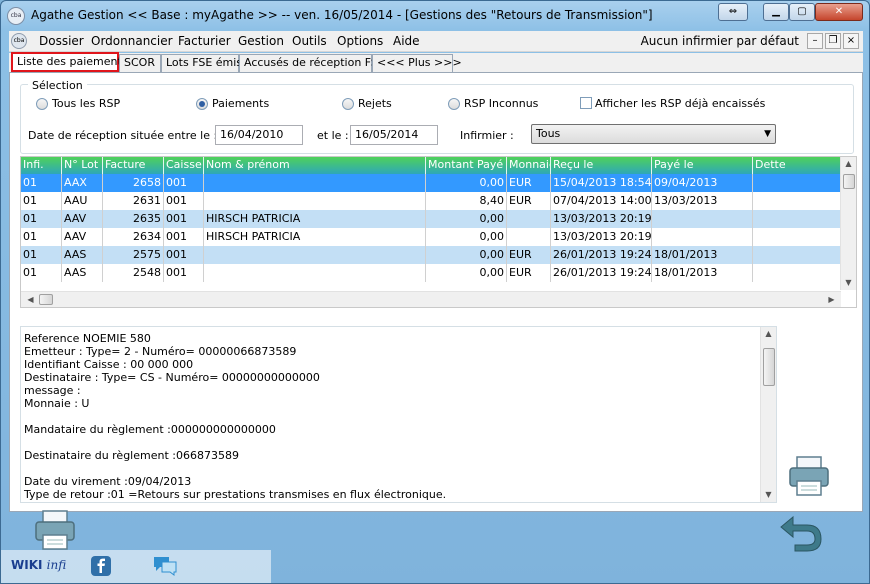 The width and height of the screenshot is (870, 584). I want to click on detail-line, so click(389, 468).